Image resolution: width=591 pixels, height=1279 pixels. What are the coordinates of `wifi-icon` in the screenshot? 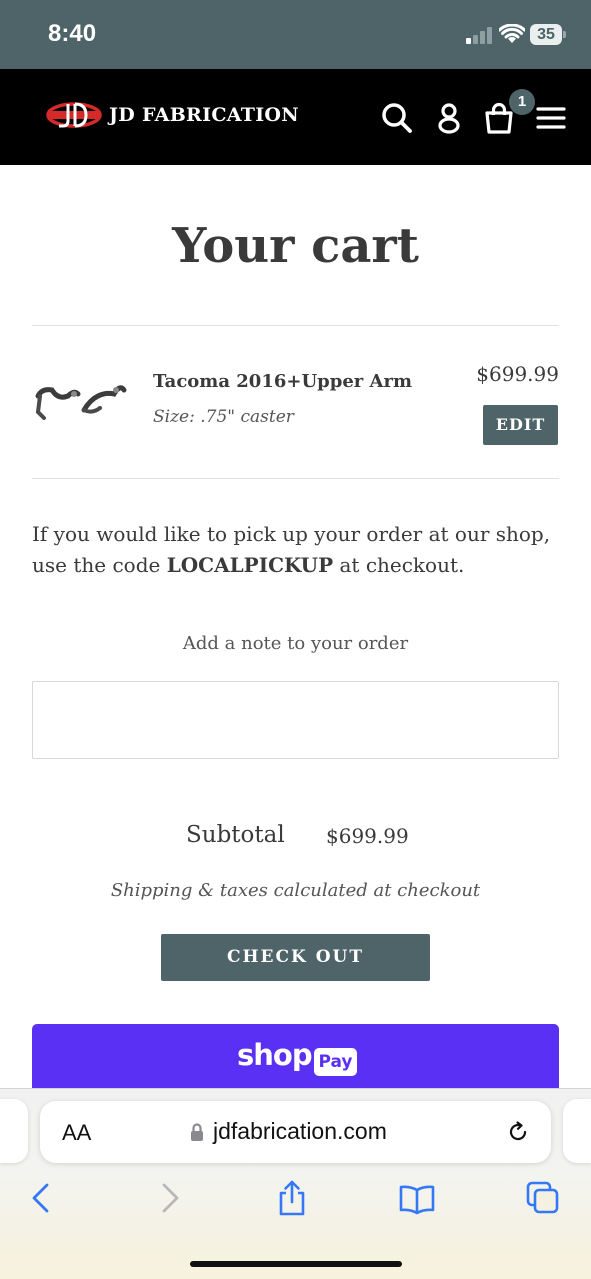 It's located at (512, 33).